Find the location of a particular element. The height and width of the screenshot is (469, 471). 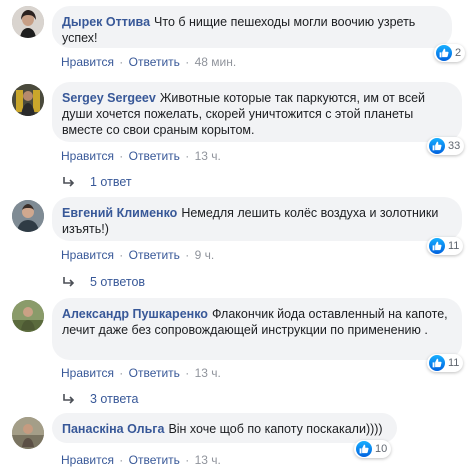

comment-text: Він хоче щоб по капоту поскакали)))) is located at coordinates (275, 429).